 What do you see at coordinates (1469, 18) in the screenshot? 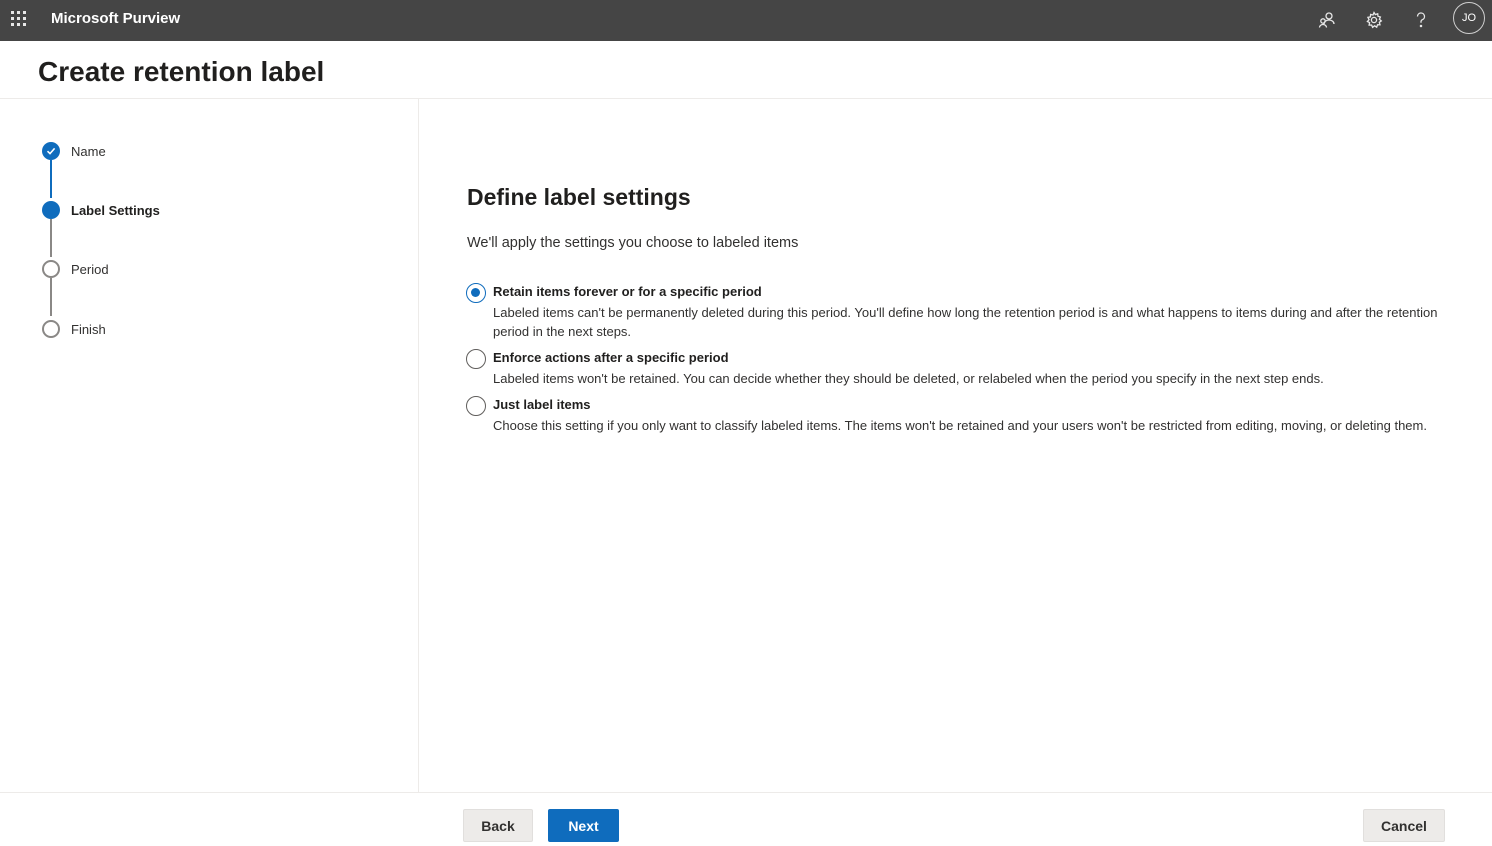
I see `avatar: JO` at bounding box center [1469, 18].